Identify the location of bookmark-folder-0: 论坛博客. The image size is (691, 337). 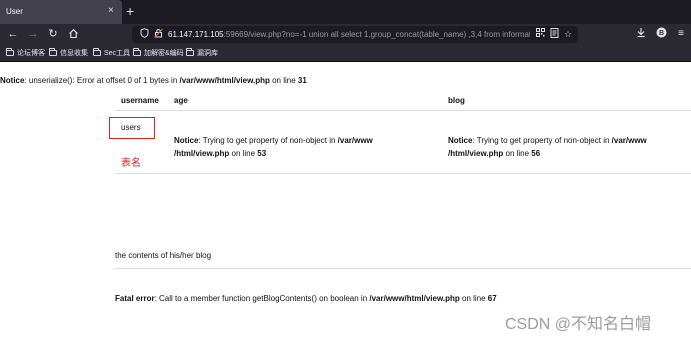
(25, 53).